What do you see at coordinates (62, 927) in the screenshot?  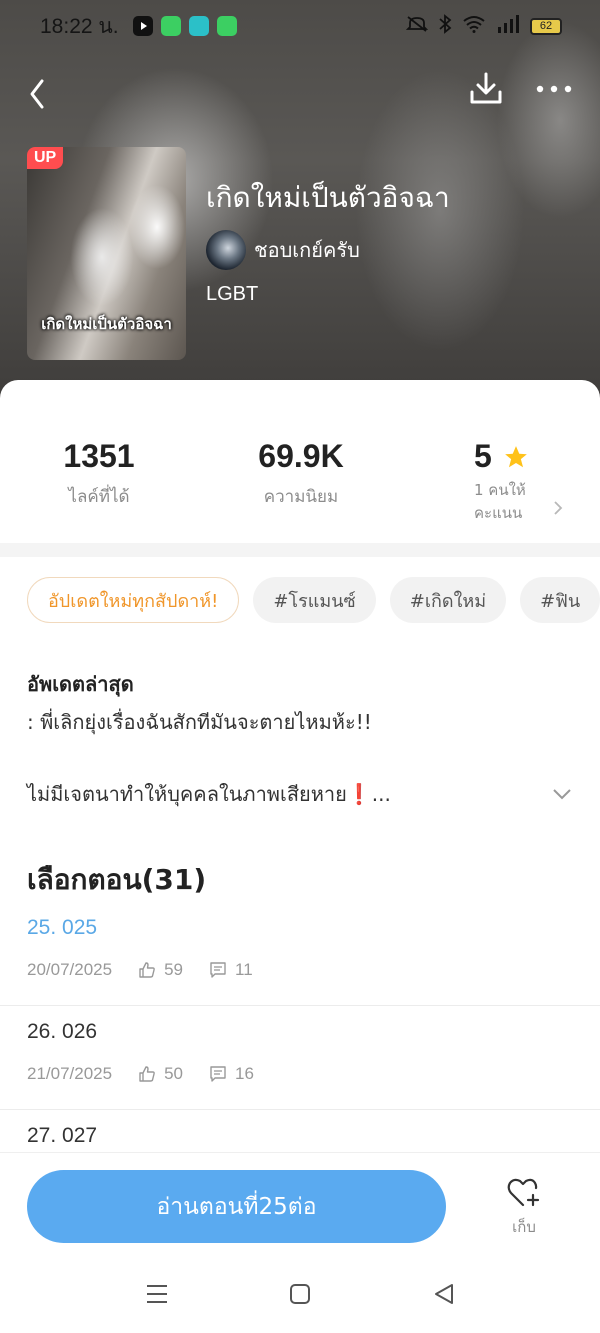 I see `episode-title: 25. 025` at bounding box center [62, 927].